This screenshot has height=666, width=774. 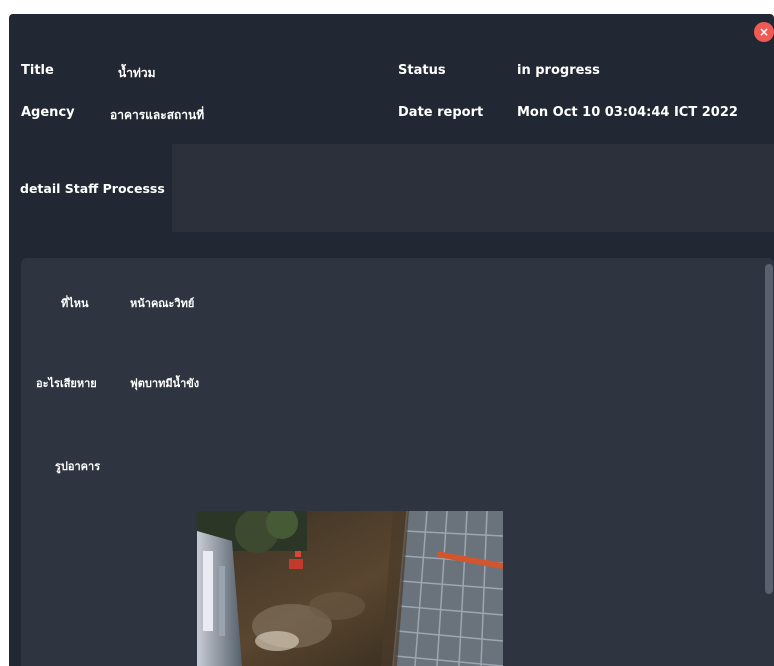 I want to click on agency-value: อาคารและสถานที่, so click(x=157, y=115).